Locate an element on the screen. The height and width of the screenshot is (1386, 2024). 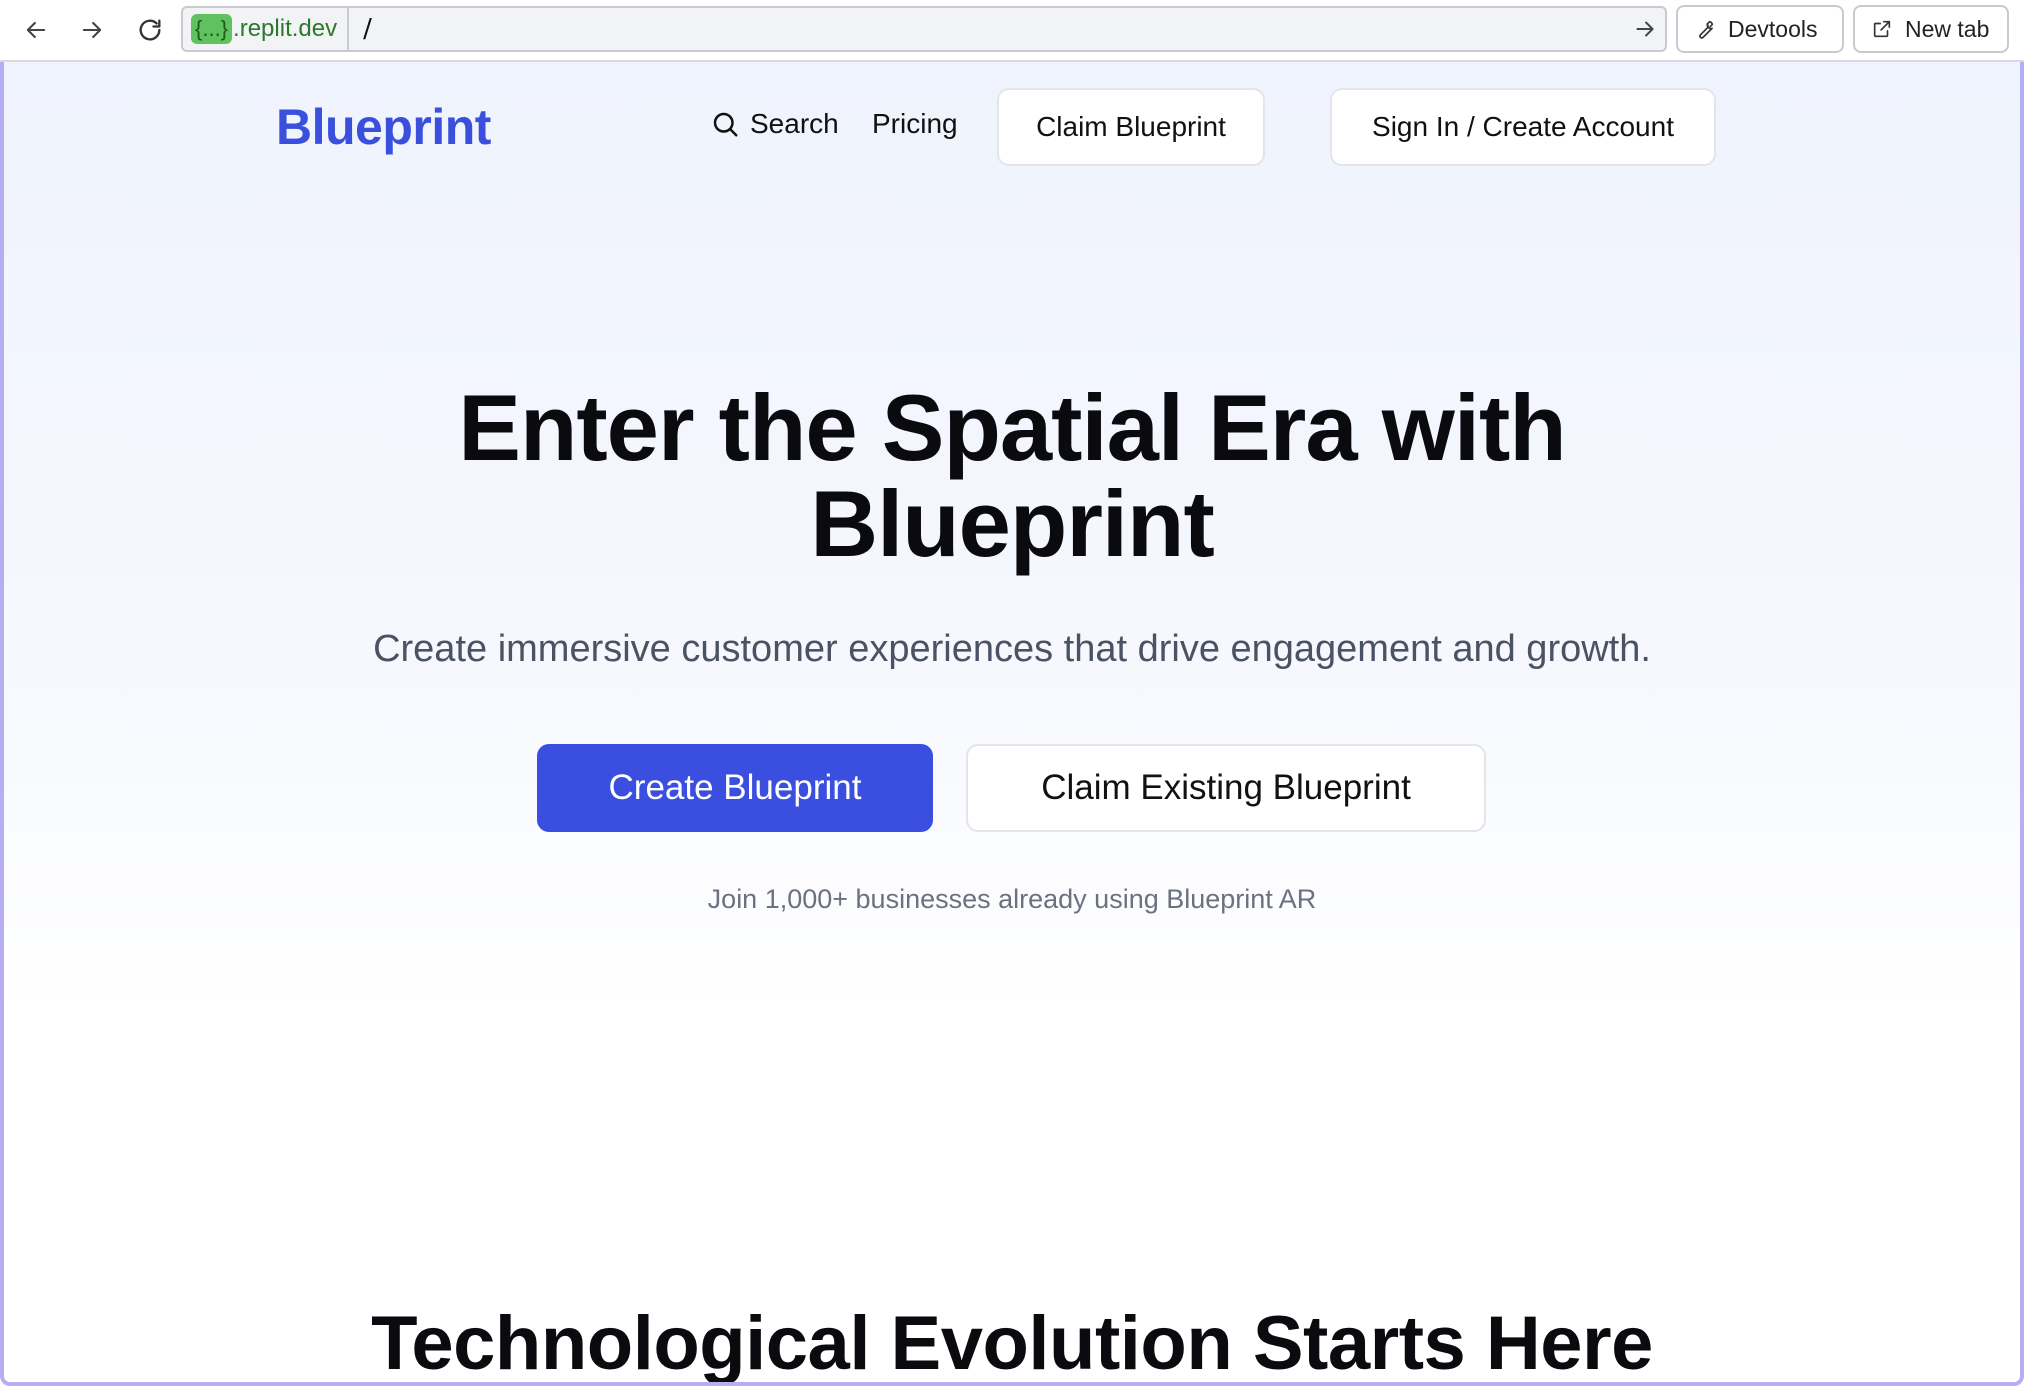
go-arrow-icon is located at coordinates (1645, 29).